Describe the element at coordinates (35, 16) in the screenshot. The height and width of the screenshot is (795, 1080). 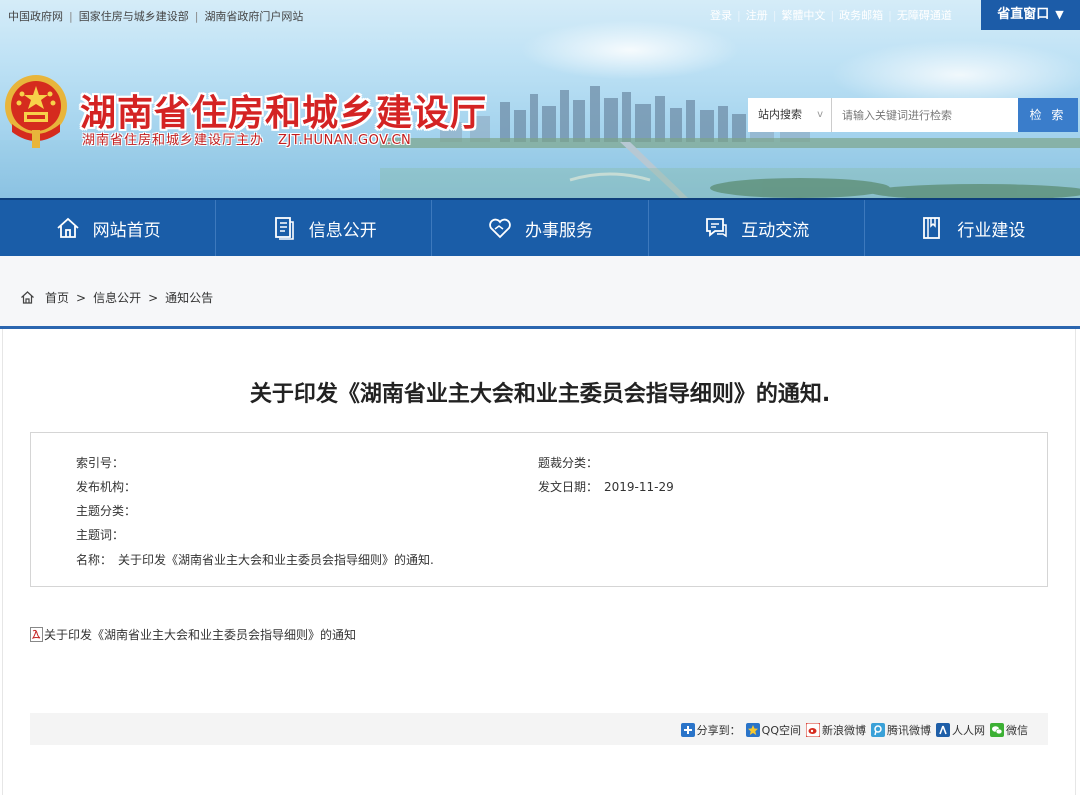
I see `link-china-gov: 中国政府网` at that location.